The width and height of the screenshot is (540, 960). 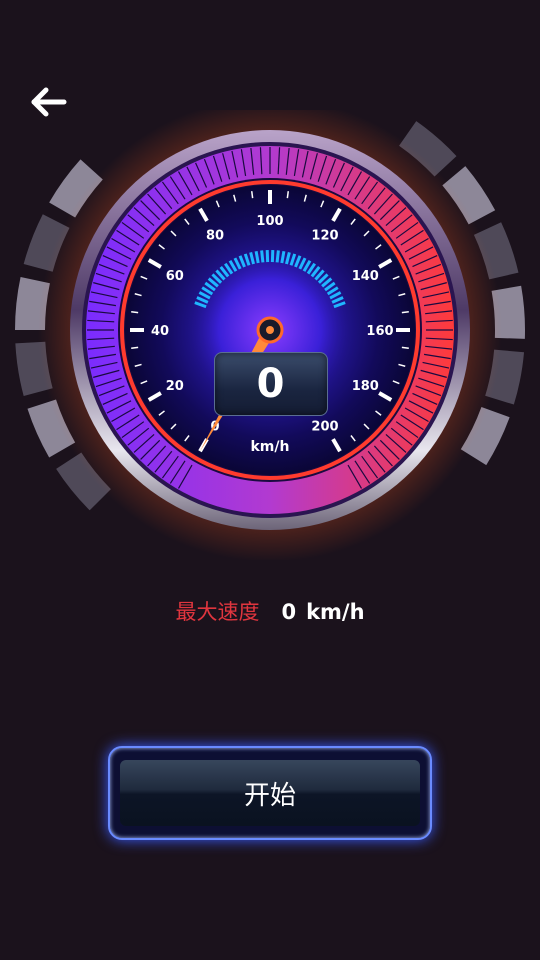 I want to click on start-button: 开始, so click(x=270, y=793).